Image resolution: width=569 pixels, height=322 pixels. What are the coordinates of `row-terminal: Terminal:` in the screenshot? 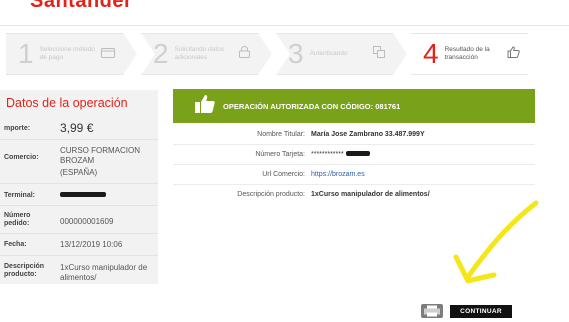 It's located at (79, 195).